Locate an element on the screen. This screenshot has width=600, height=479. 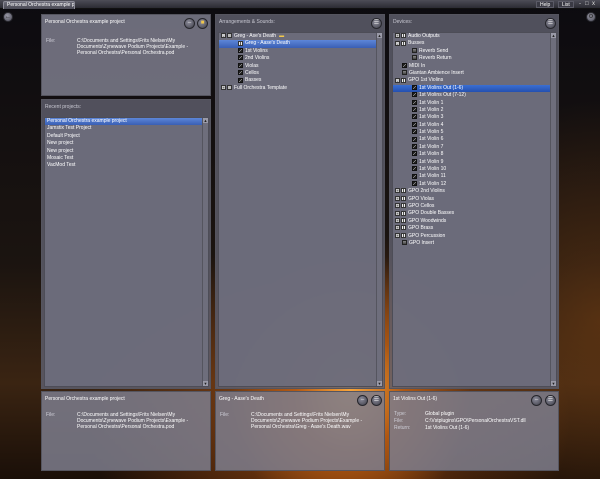
arrangement-item: Violas is located at coordinates (300, 66).